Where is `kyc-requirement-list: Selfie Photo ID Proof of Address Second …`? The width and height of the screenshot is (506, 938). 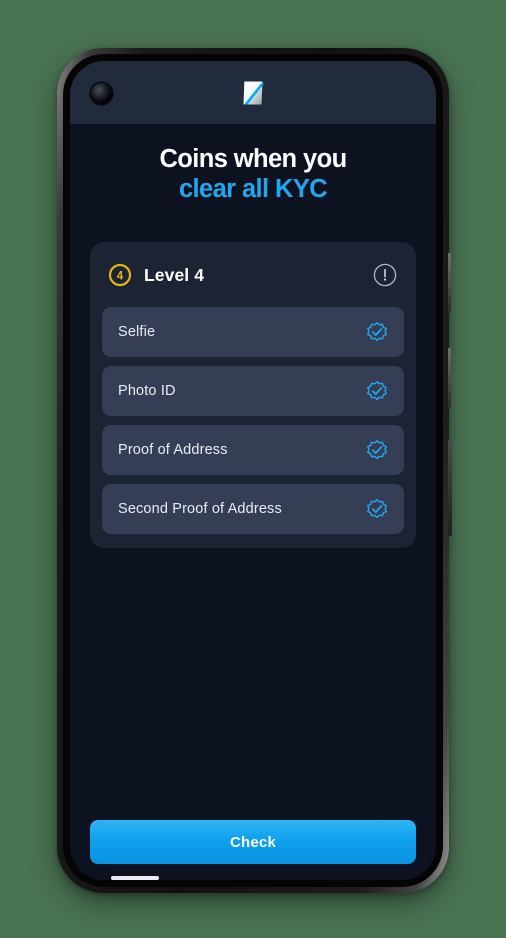 kyc-requirement-list: Selfie Photo ID Proof of Address Second … is located at coordinates (253, 421).